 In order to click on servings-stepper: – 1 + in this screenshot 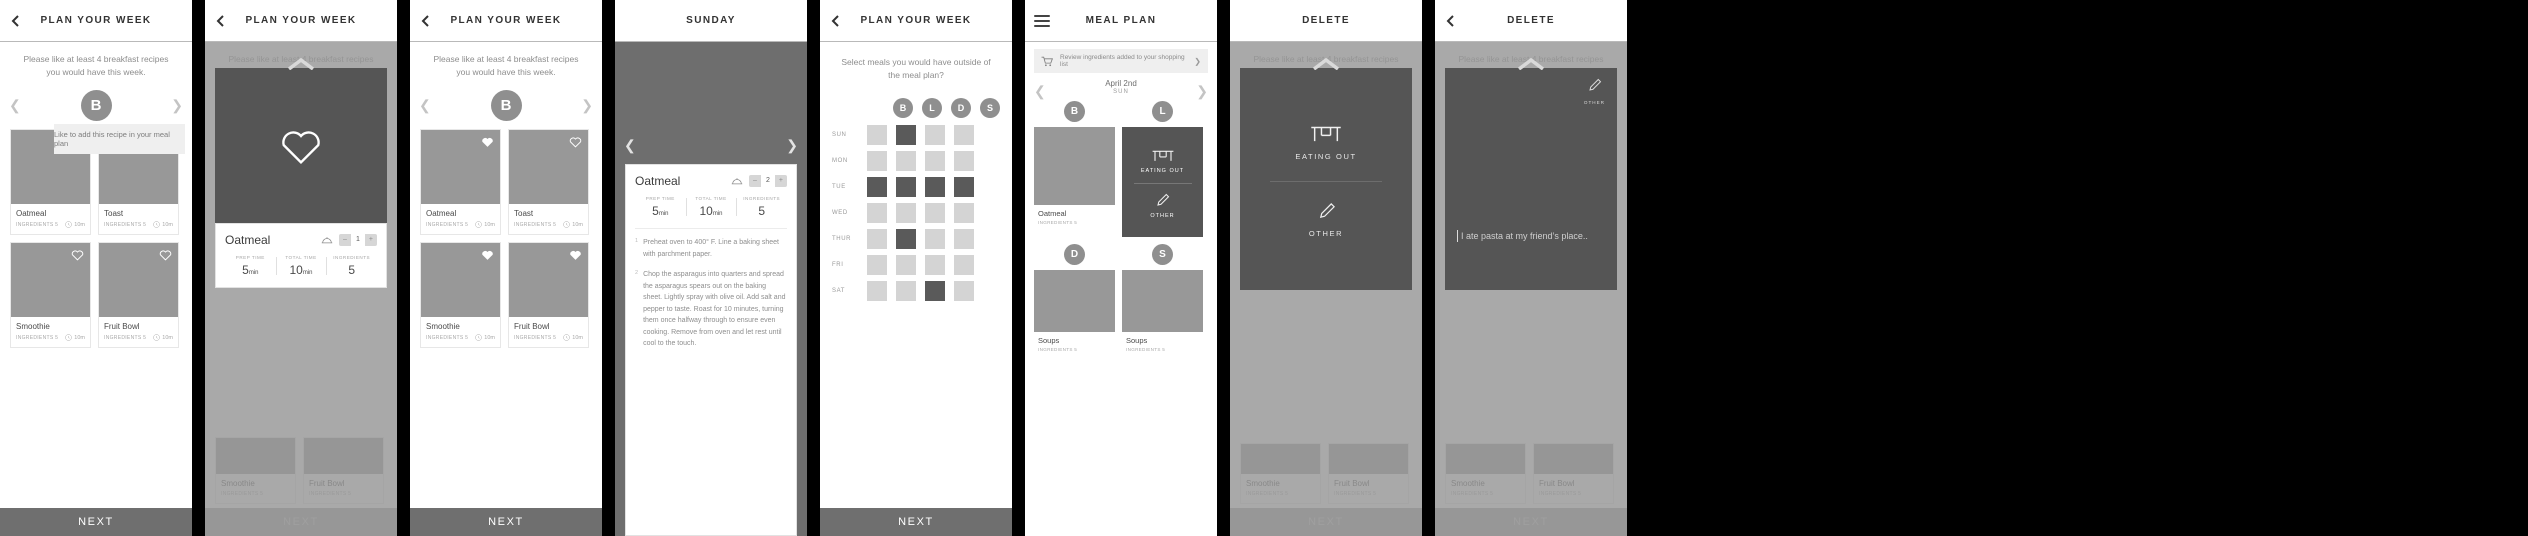, I will do `click(358, 240)`.